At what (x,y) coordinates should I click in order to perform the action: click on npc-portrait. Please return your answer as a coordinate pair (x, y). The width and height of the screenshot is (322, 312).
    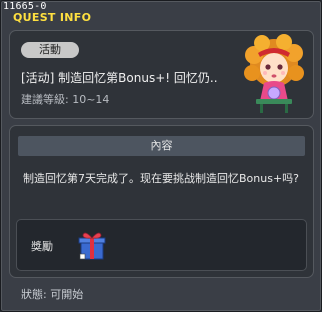
    Looking at the image, I should click on (274, 73).